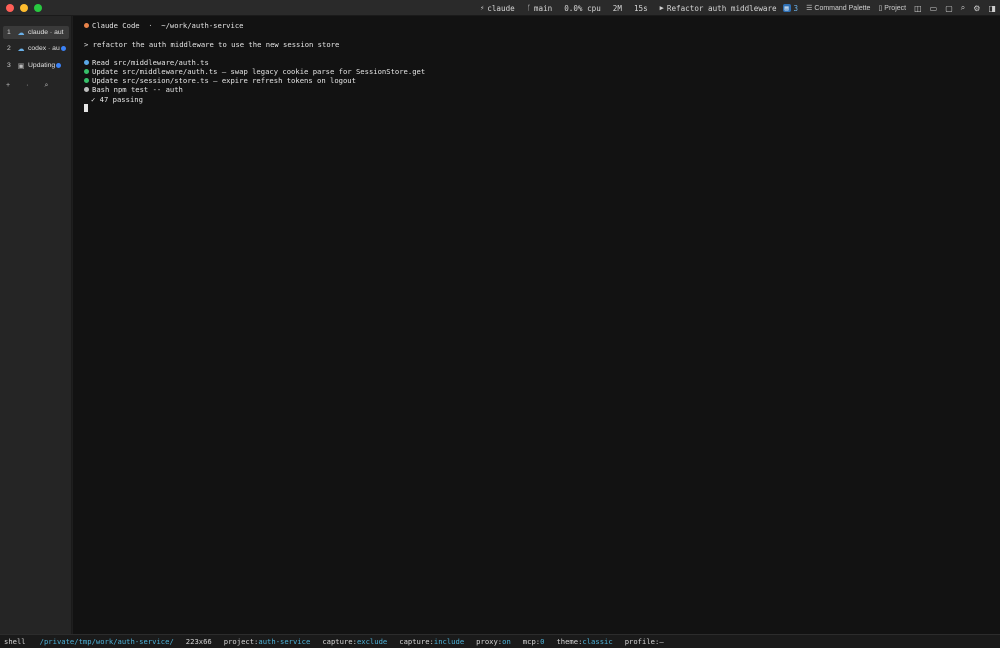 This screenshot has width=1000, height=648. What do you see at coordinates (15, 641) in the screenshot?
I see `mode-indicator: shell` at bounding box center [15, 641].